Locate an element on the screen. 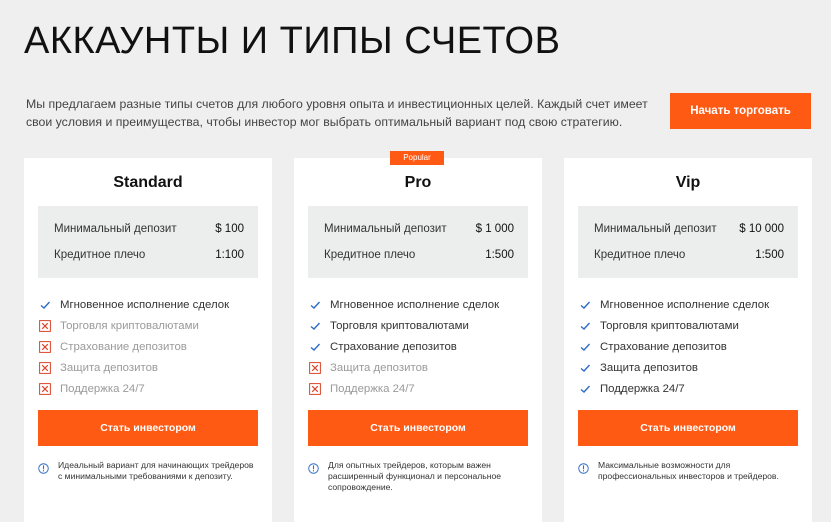 Image resolution: width=831 pixels, height=522 pixels. min-deposit-value: $ 10 000 is located at coordinates (761, 229).